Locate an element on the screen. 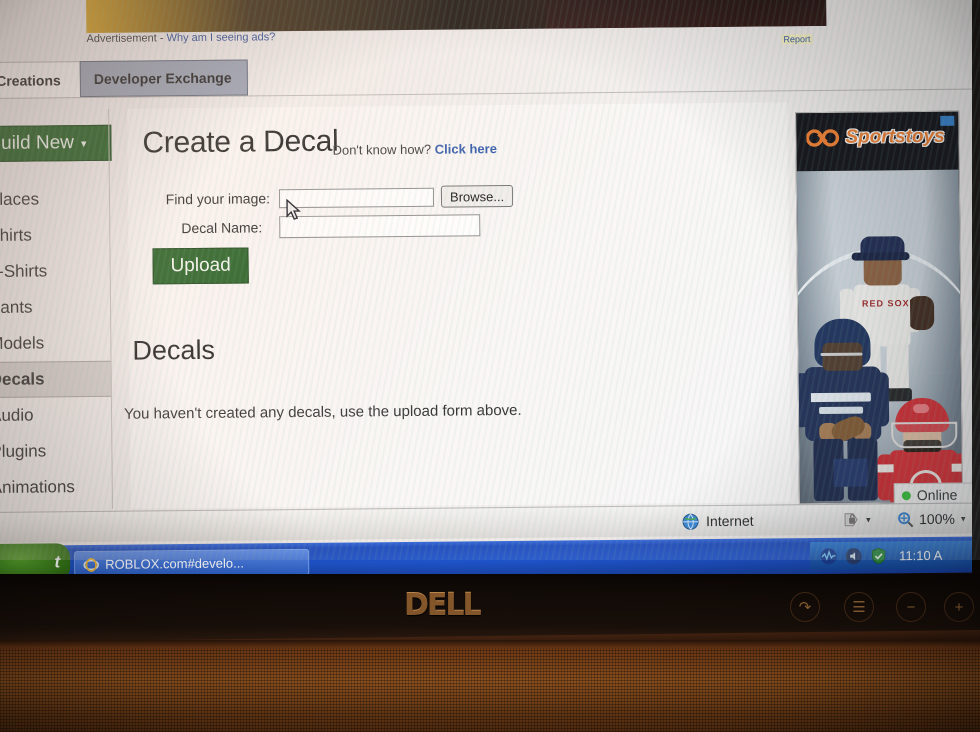 The image size is (980, 732). desk-weave-texture is located at coordinates (490, 690).